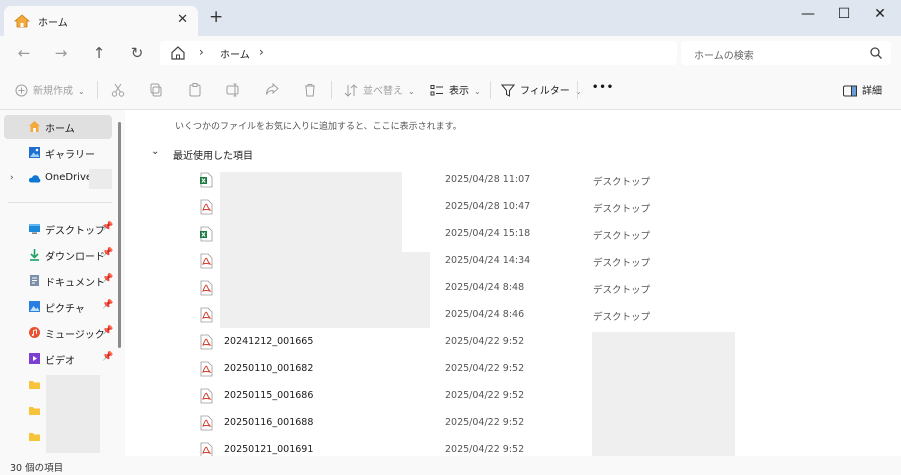 This screenshot has height=475, width=901. What do you see at coordinates (58, 229) in the screenshot?
I see `sidebar-item-desktop: デスクトップ 📌` at bounding box center [58, 229].